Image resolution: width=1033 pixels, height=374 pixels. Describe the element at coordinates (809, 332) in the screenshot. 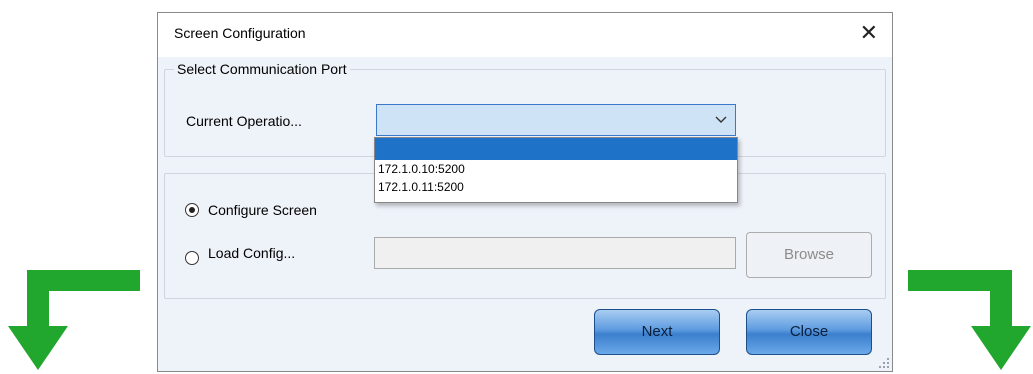

I see `close-button: Close` at that location.